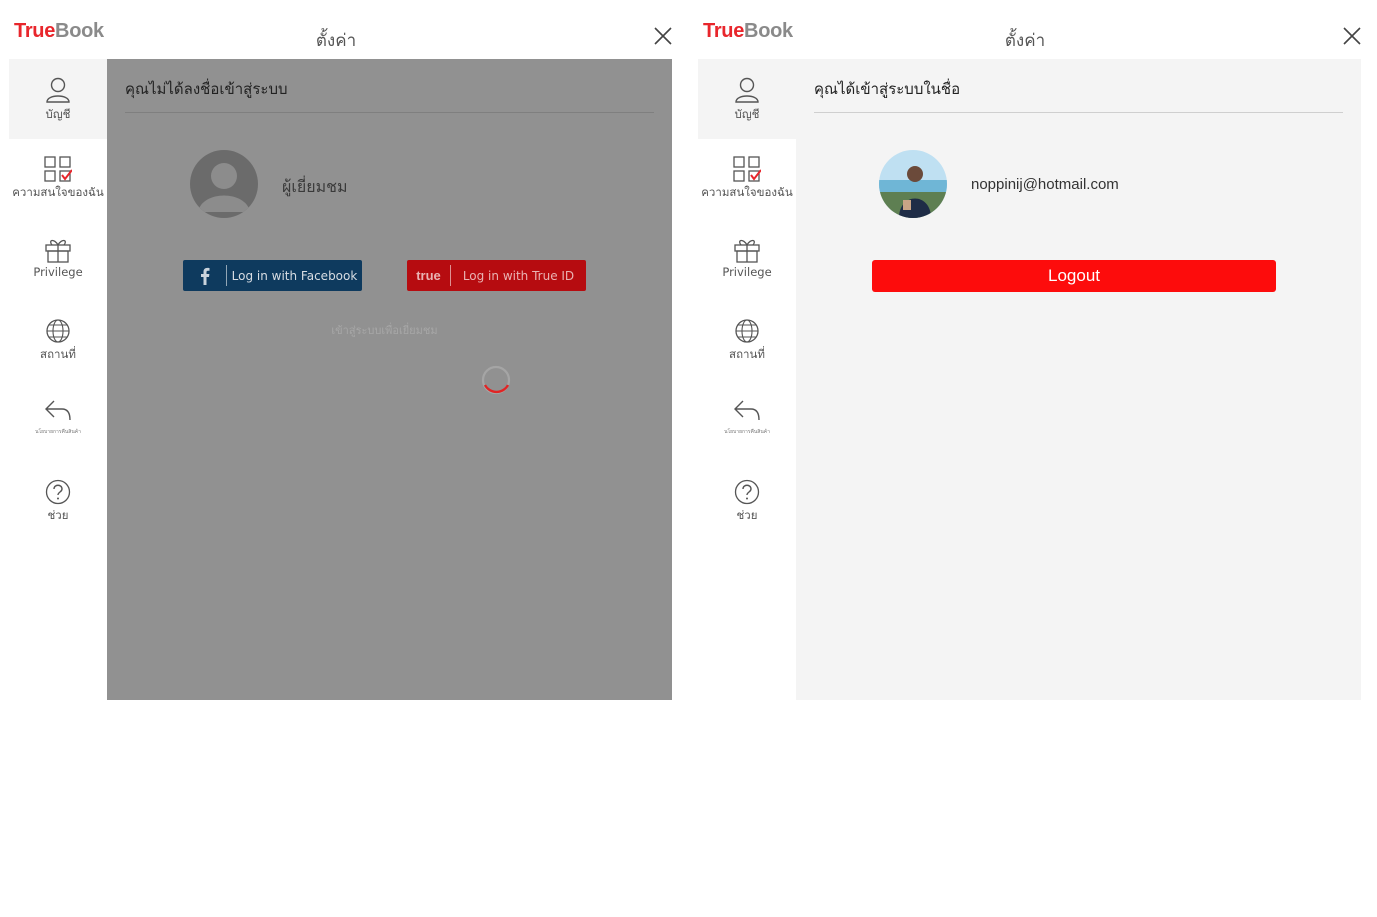 Image resolution: width=1377 pixels, height=917 pixels. Describe the element at coordinates (429, 275) in the screenshot. I see `true-logo-icon: true` at that location.